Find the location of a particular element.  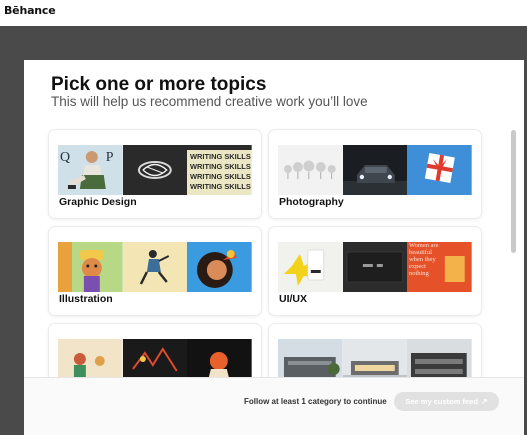

topic-card-photography: Photography is located at coordinates (375, 174).